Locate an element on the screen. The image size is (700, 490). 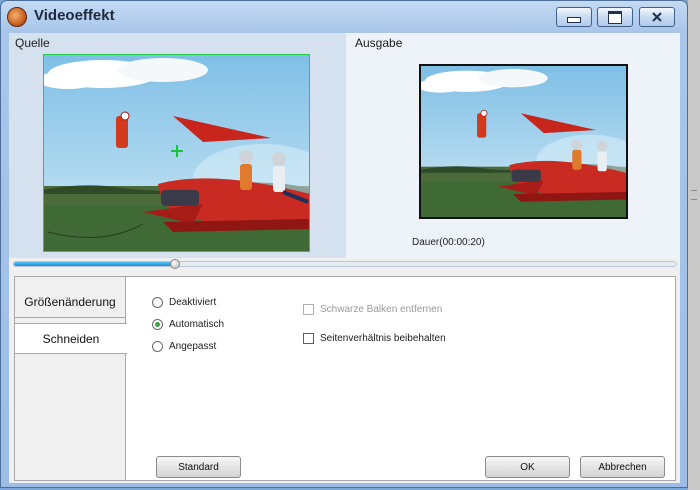
seek-bar is located at coordinates (345, 264).